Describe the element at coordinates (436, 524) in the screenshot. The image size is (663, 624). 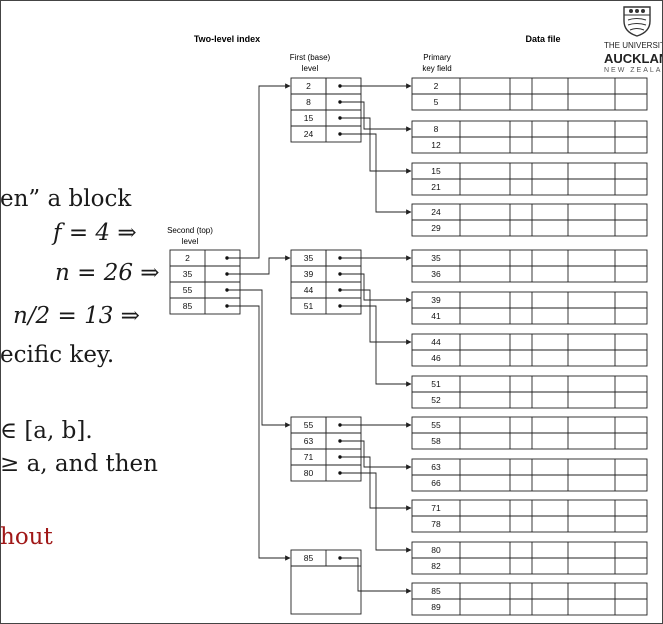
I see `data-key: 78` at that location.